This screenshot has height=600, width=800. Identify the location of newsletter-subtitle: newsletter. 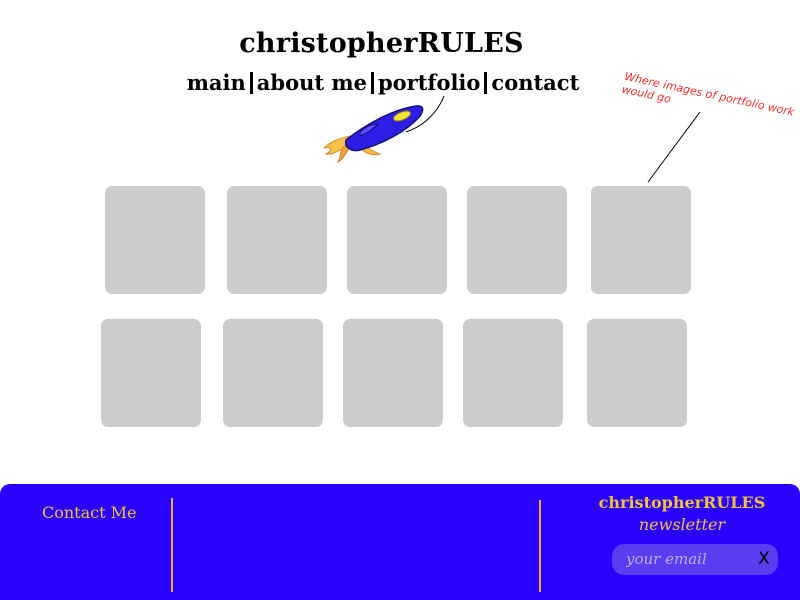
(682, 524).